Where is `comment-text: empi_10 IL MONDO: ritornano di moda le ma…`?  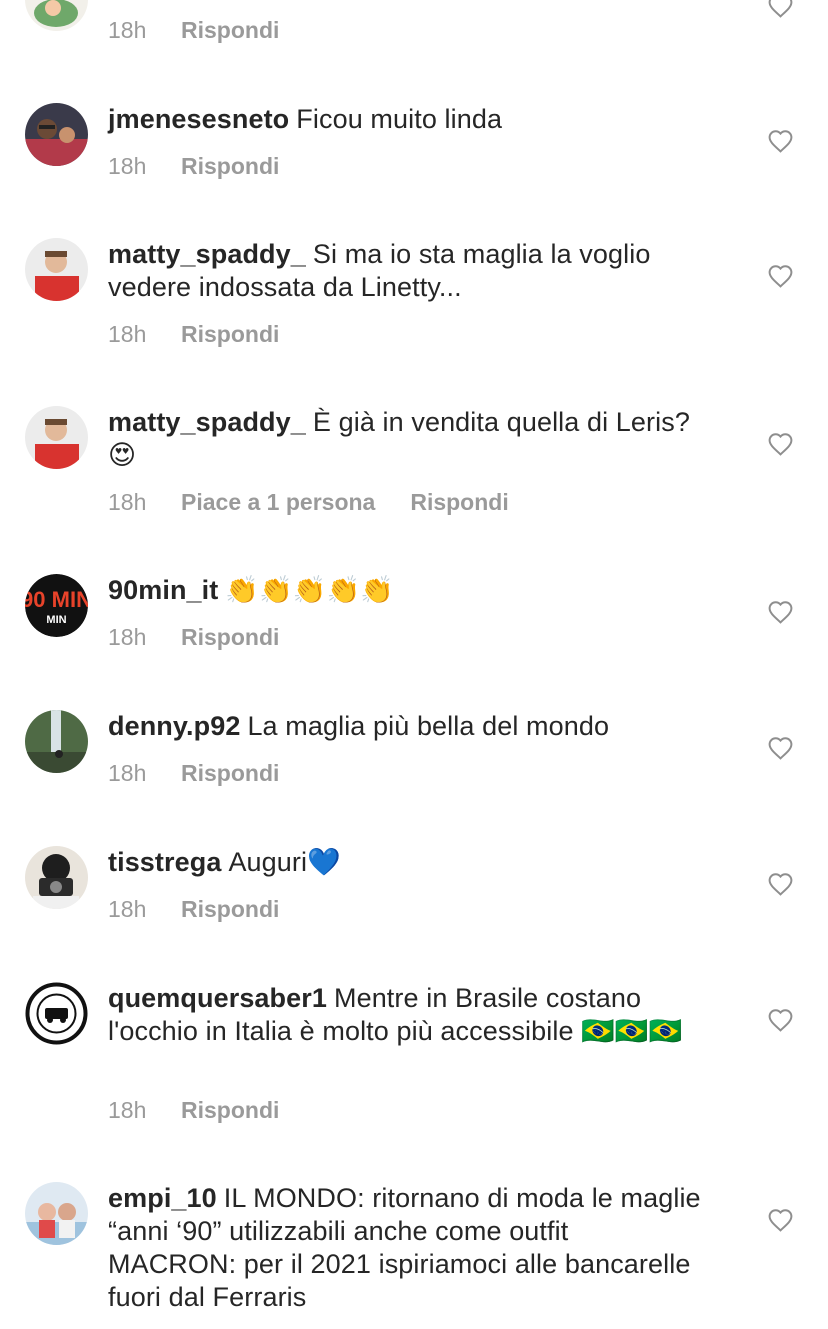 comment-text: empi_10 IL MONDO: ritornano di moda le ma… is located at coordinates (413, 1248).